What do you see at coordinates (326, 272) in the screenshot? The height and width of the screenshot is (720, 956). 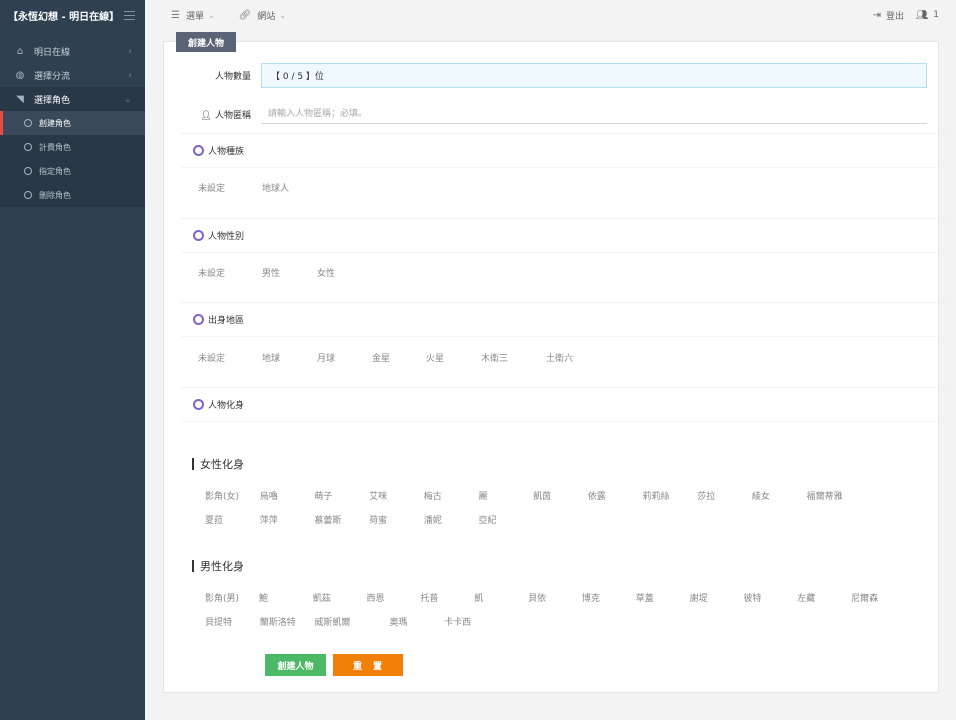 I see `gender-option: 女性` at bounding box center [326, 272].